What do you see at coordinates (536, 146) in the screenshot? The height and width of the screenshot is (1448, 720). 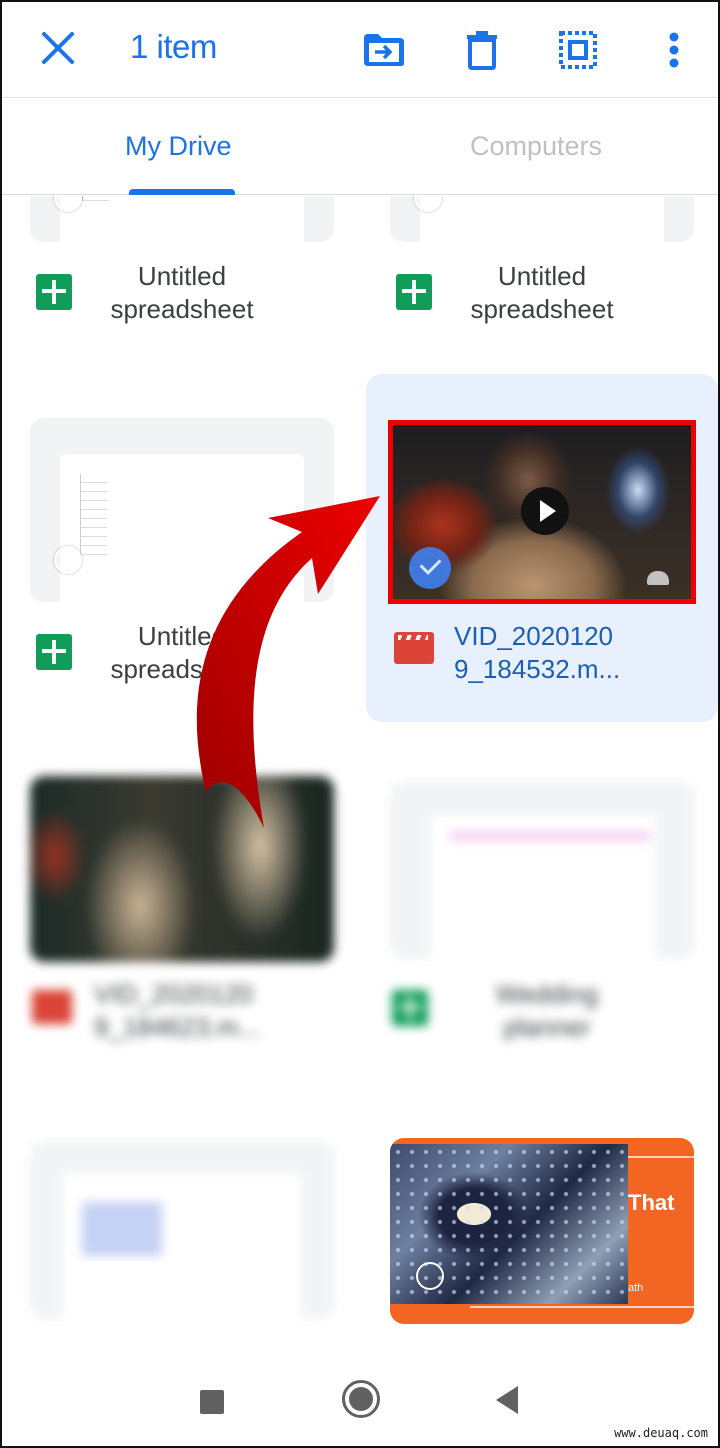 I see `tab-computers: Computers` at bounding box center [536, 146].